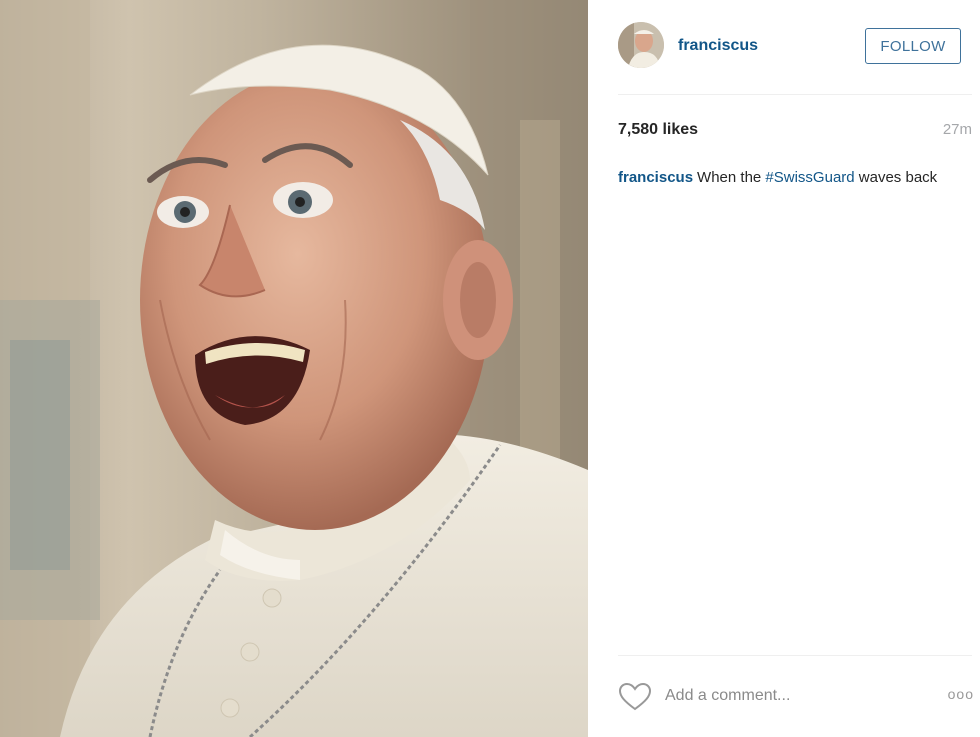 The image size is (980, 737). I want to click on comment-row: ooo, so click(796, 697).